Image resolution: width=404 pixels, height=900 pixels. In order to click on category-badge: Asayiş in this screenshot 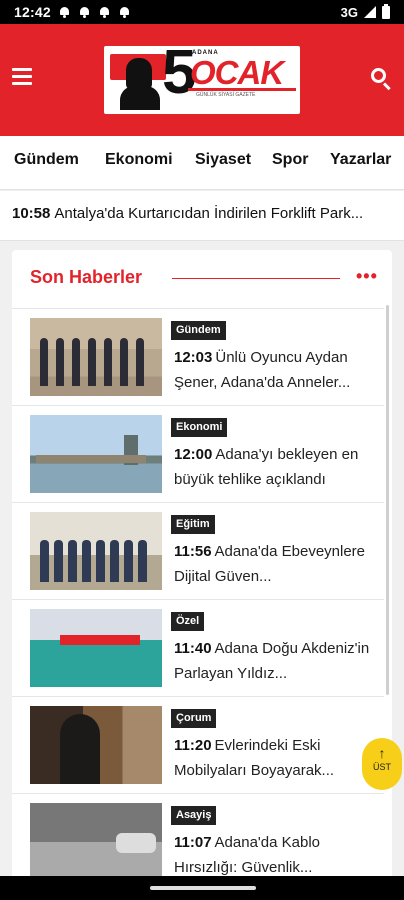, I will do `click(194, 815)`.